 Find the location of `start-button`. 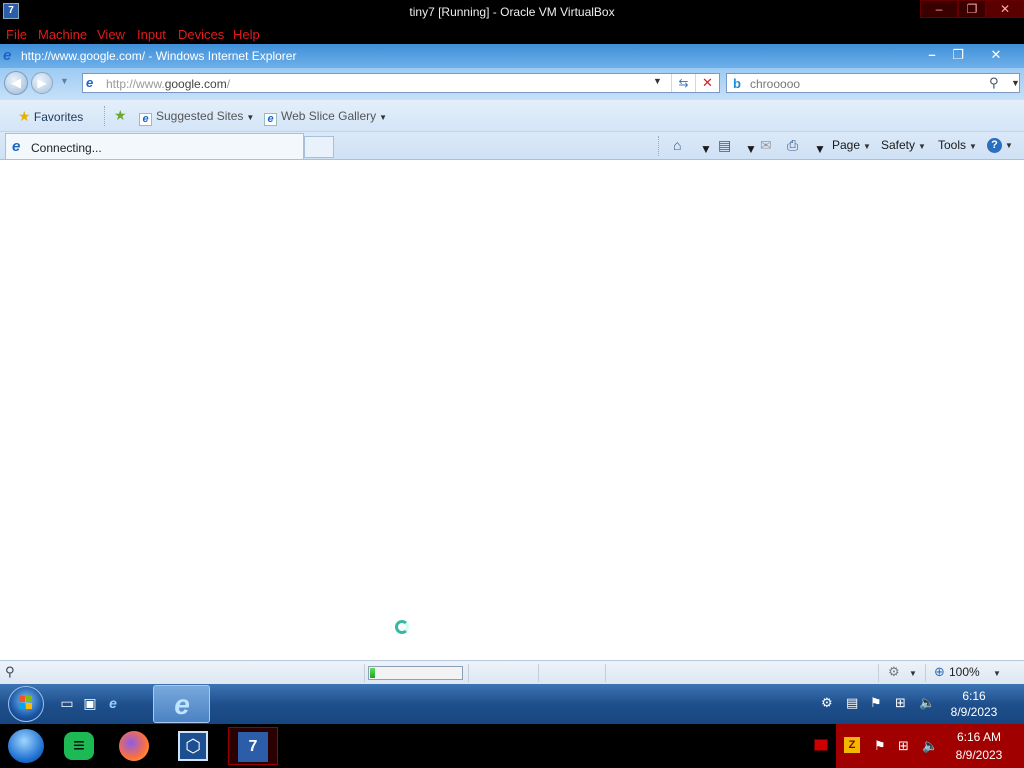

start-button is located at coordinates (26, 704).